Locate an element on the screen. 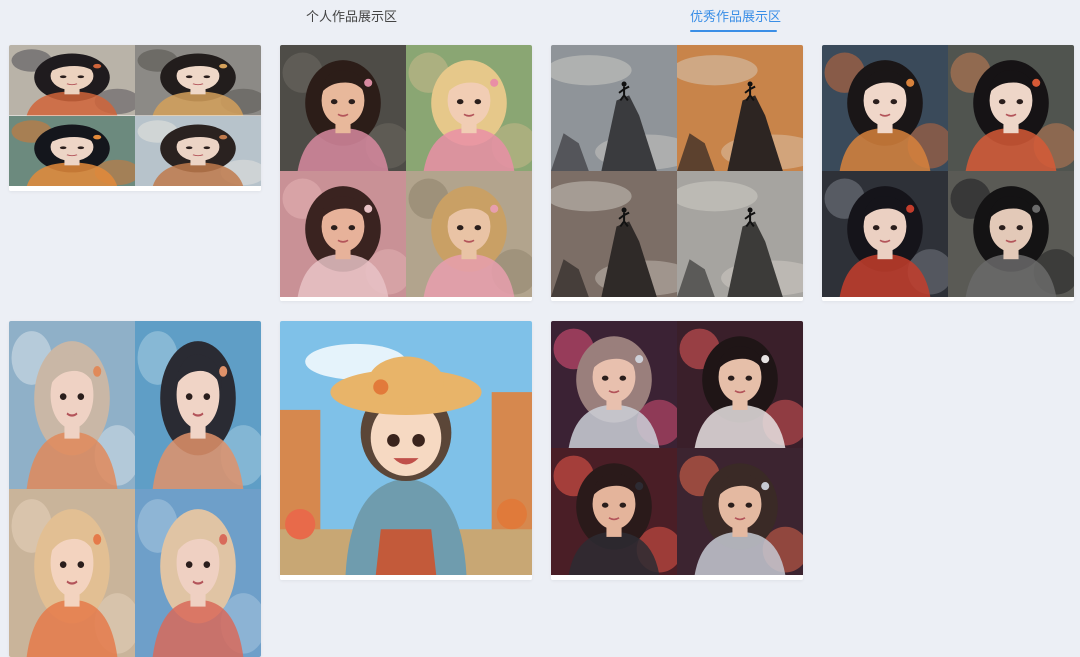  gallery-card-cartoon-girls is located at coordinates (406, 173).